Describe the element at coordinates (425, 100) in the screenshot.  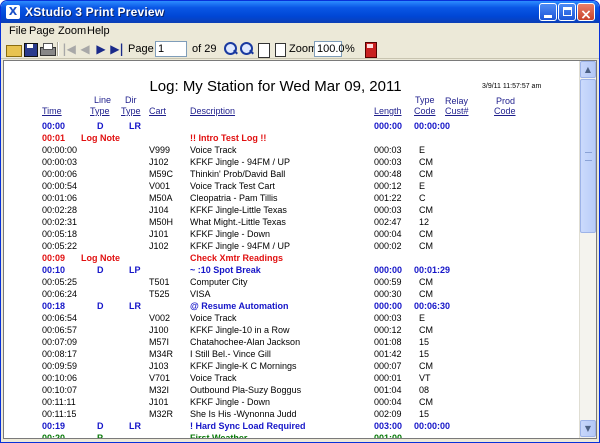
I see `header-type-top: Type` at that location.